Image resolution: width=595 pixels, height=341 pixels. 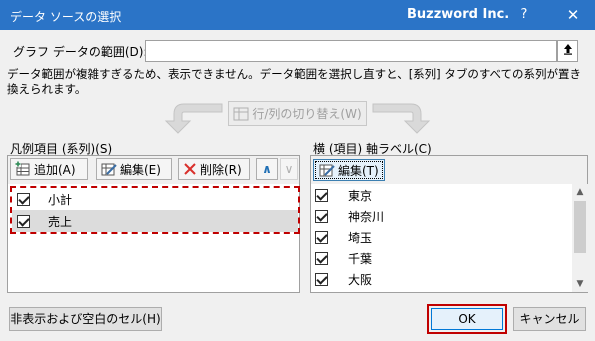 I want to click on edit-series-label: 編集(E), so click(x=140, y=169).